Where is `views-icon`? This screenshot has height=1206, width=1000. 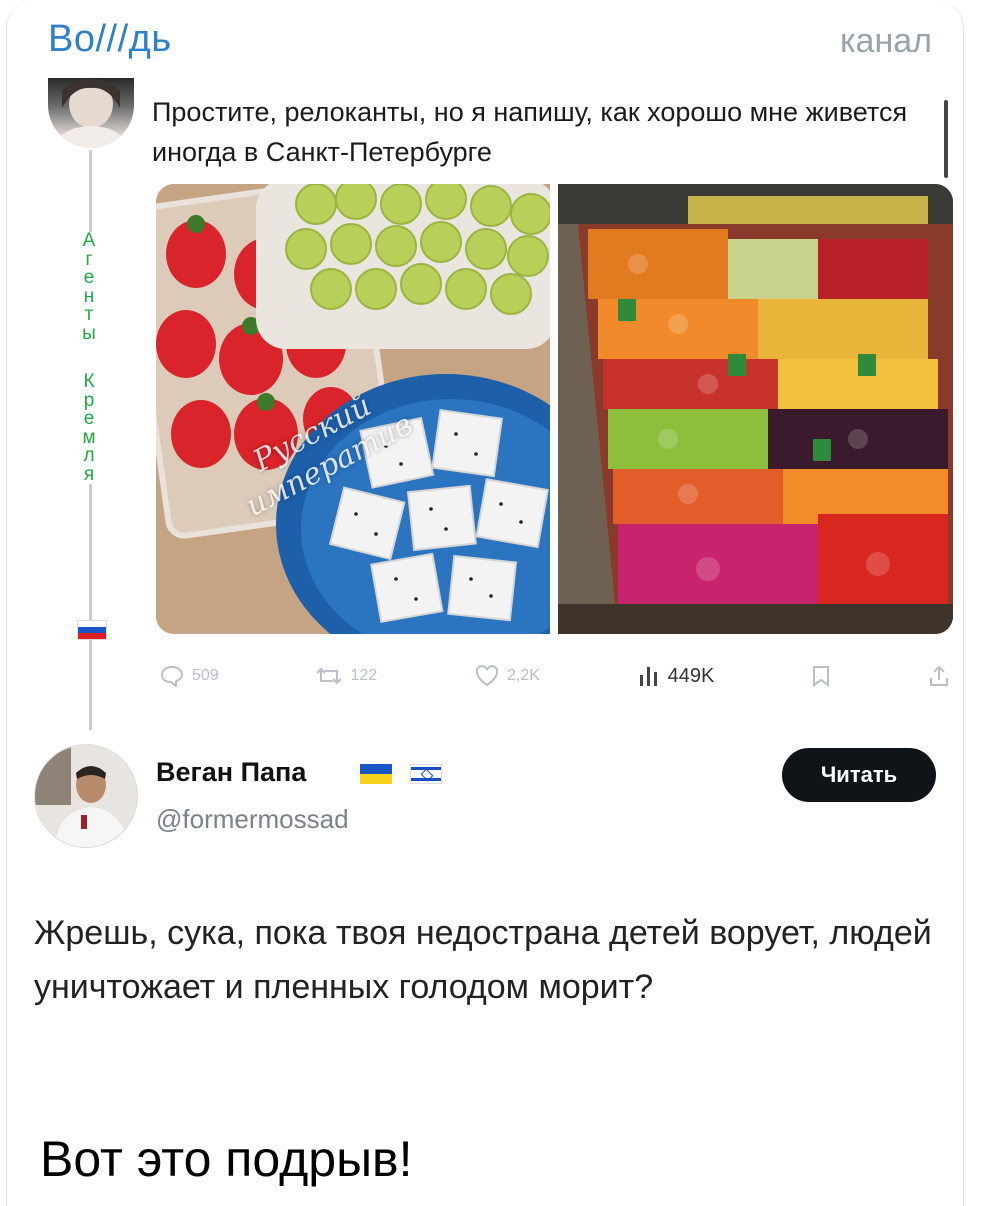
views-icon is located at coordinates (648, 676).